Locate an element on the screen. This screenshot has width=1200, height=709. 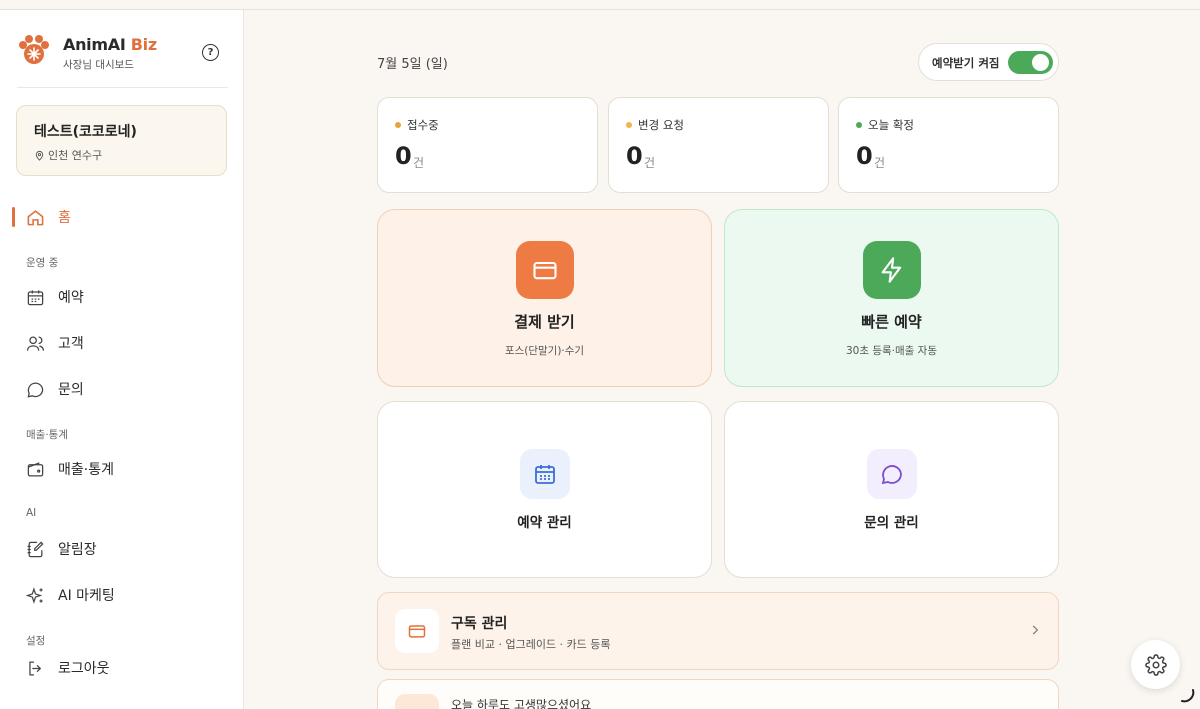
sidebar-item-reservations: 예약 is located at coordinates (55, 297).